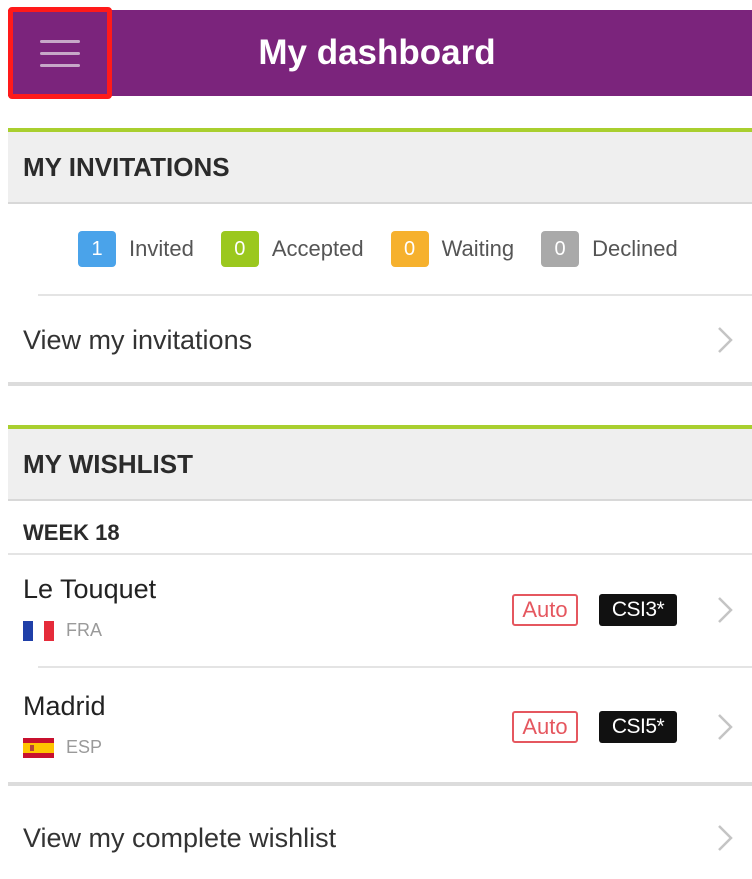  What do you see at coordinates (64, 706) in the screenshot?
I see `event-name: Madrid` at bounding box center [64, 706].